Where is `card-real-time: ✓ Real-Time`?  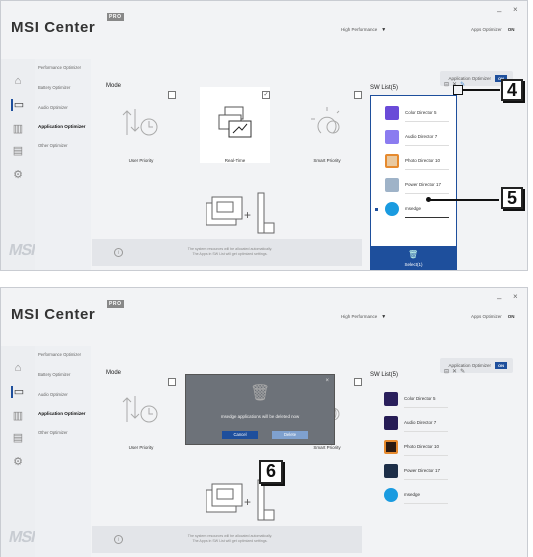 card-real-time: ✓ Real-Time is located at coordinates (235, 125).